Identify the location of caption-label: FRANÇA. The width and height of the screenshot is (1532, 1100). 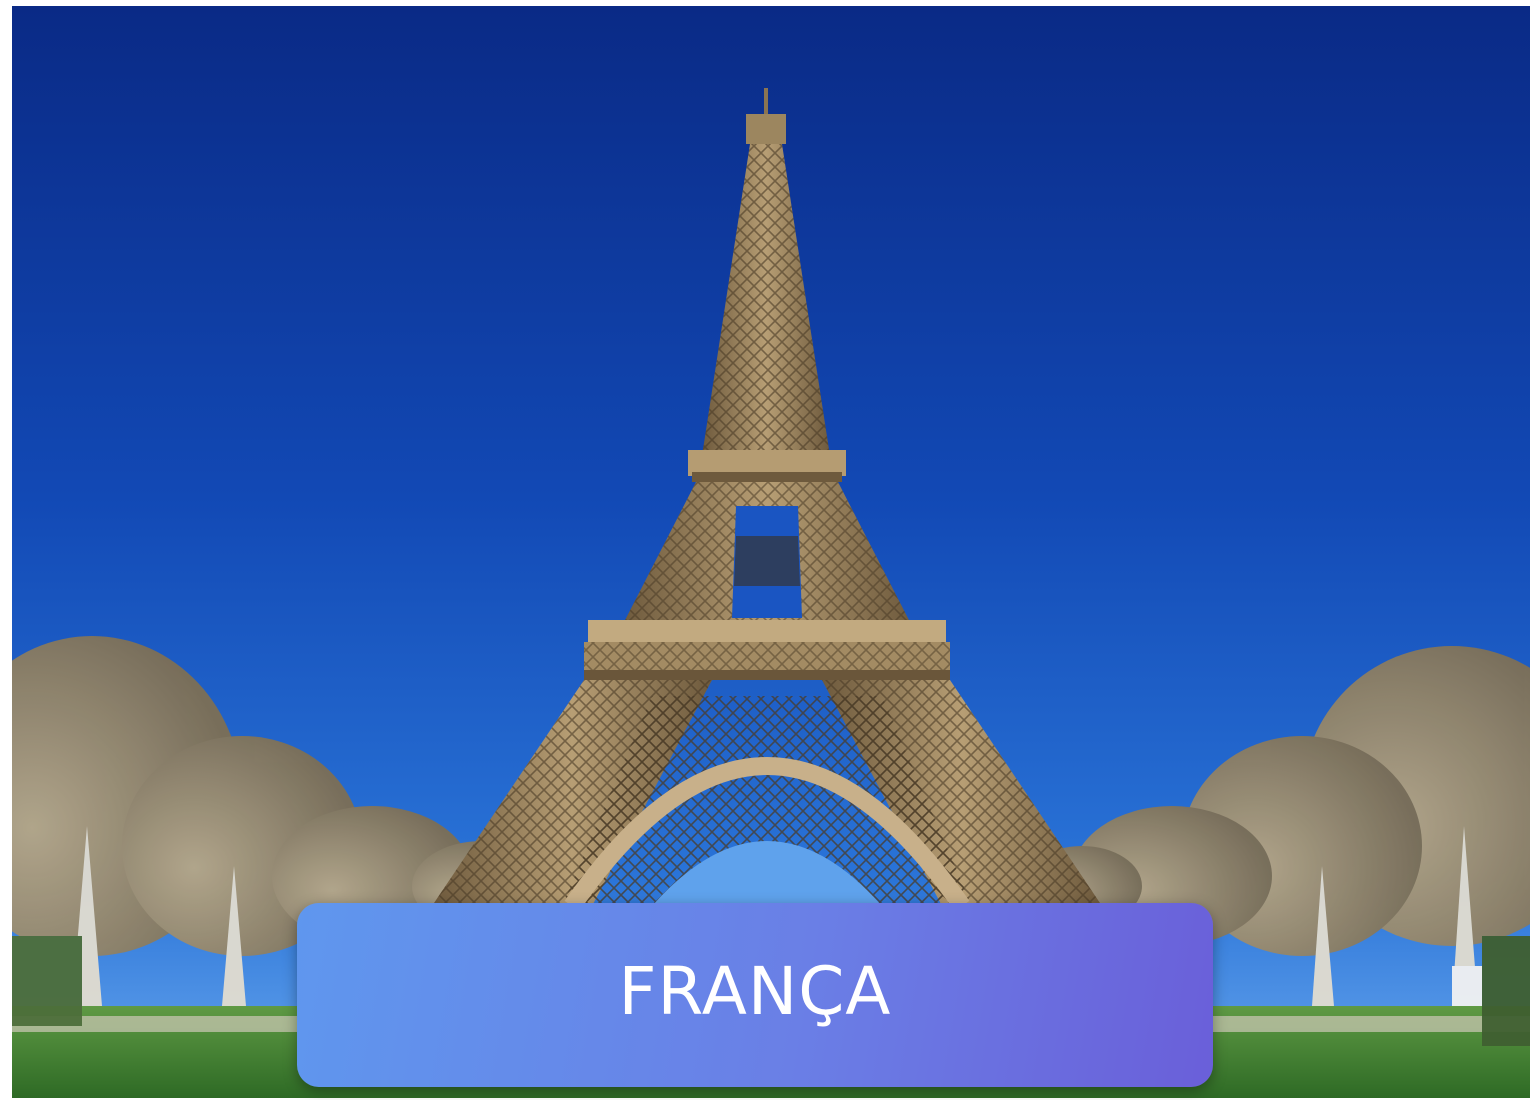
(755, 991).